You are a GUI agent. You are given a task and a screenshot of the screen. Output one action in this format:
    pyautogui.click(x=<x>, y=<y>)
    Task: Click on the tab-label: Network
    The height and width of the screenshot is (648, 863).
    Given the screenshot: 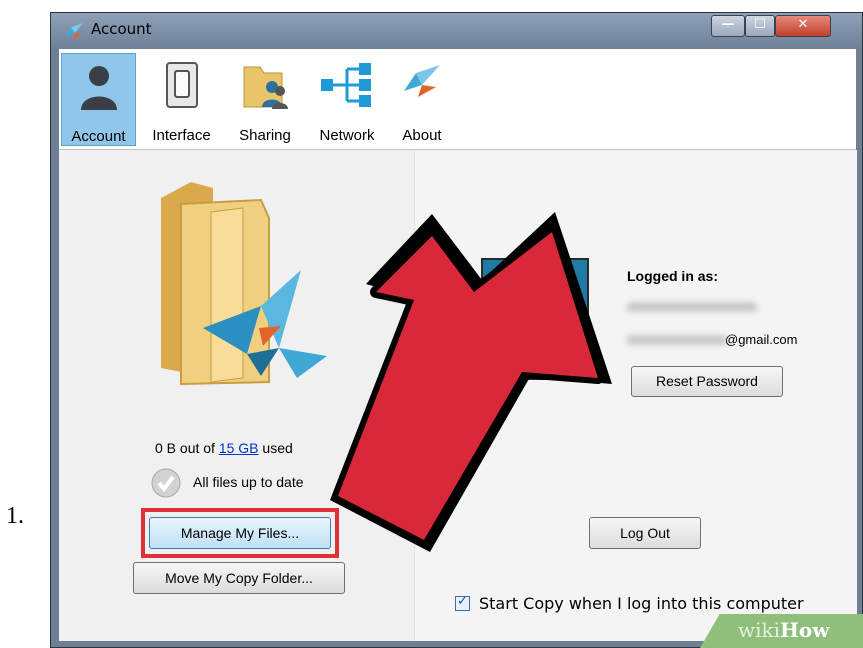 What is the action you would take?
    pyautogui.click(x=347, y=135)
    